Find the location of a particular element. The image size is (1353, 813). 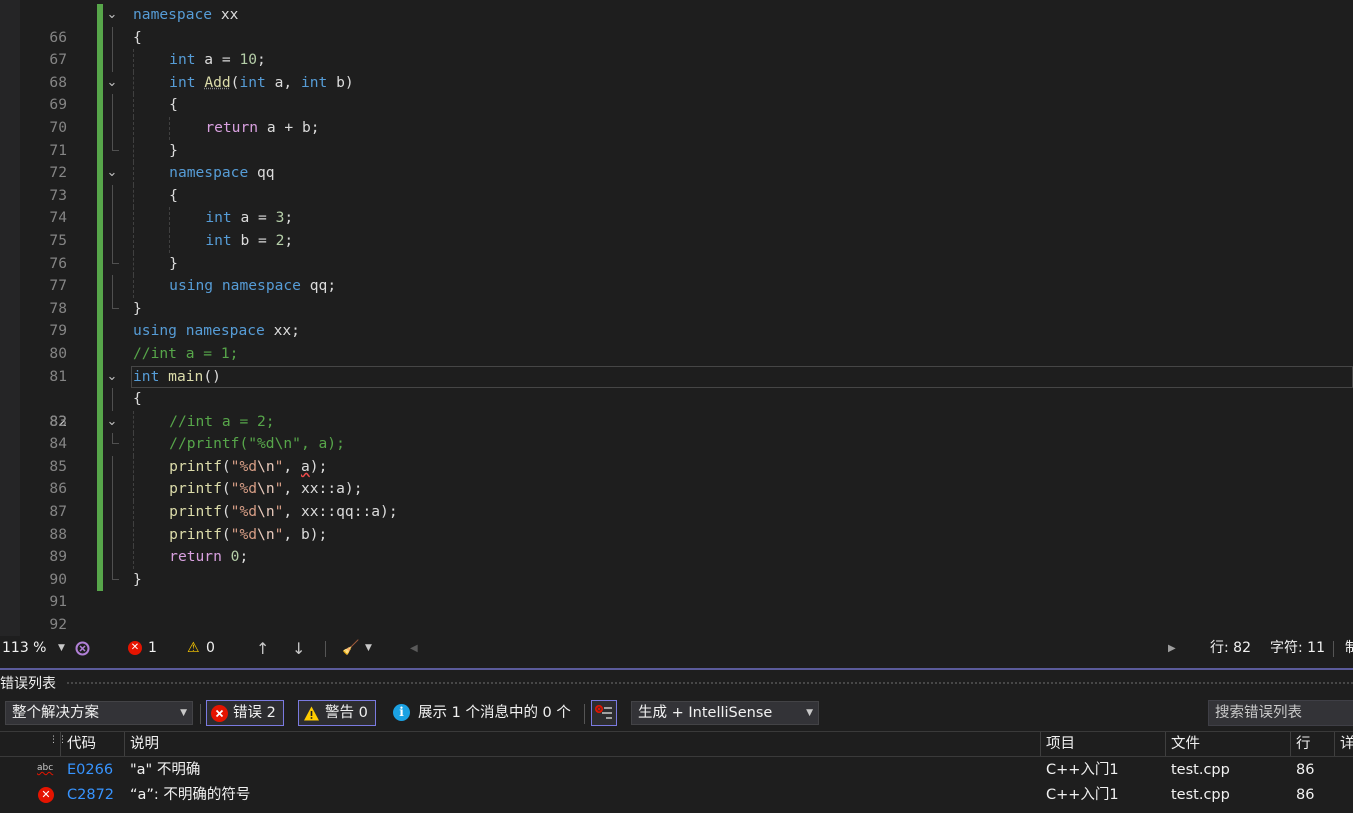

code-line-88: 88 printf("%d\n", xx::qq::a); is located at coordinates (676, 522).